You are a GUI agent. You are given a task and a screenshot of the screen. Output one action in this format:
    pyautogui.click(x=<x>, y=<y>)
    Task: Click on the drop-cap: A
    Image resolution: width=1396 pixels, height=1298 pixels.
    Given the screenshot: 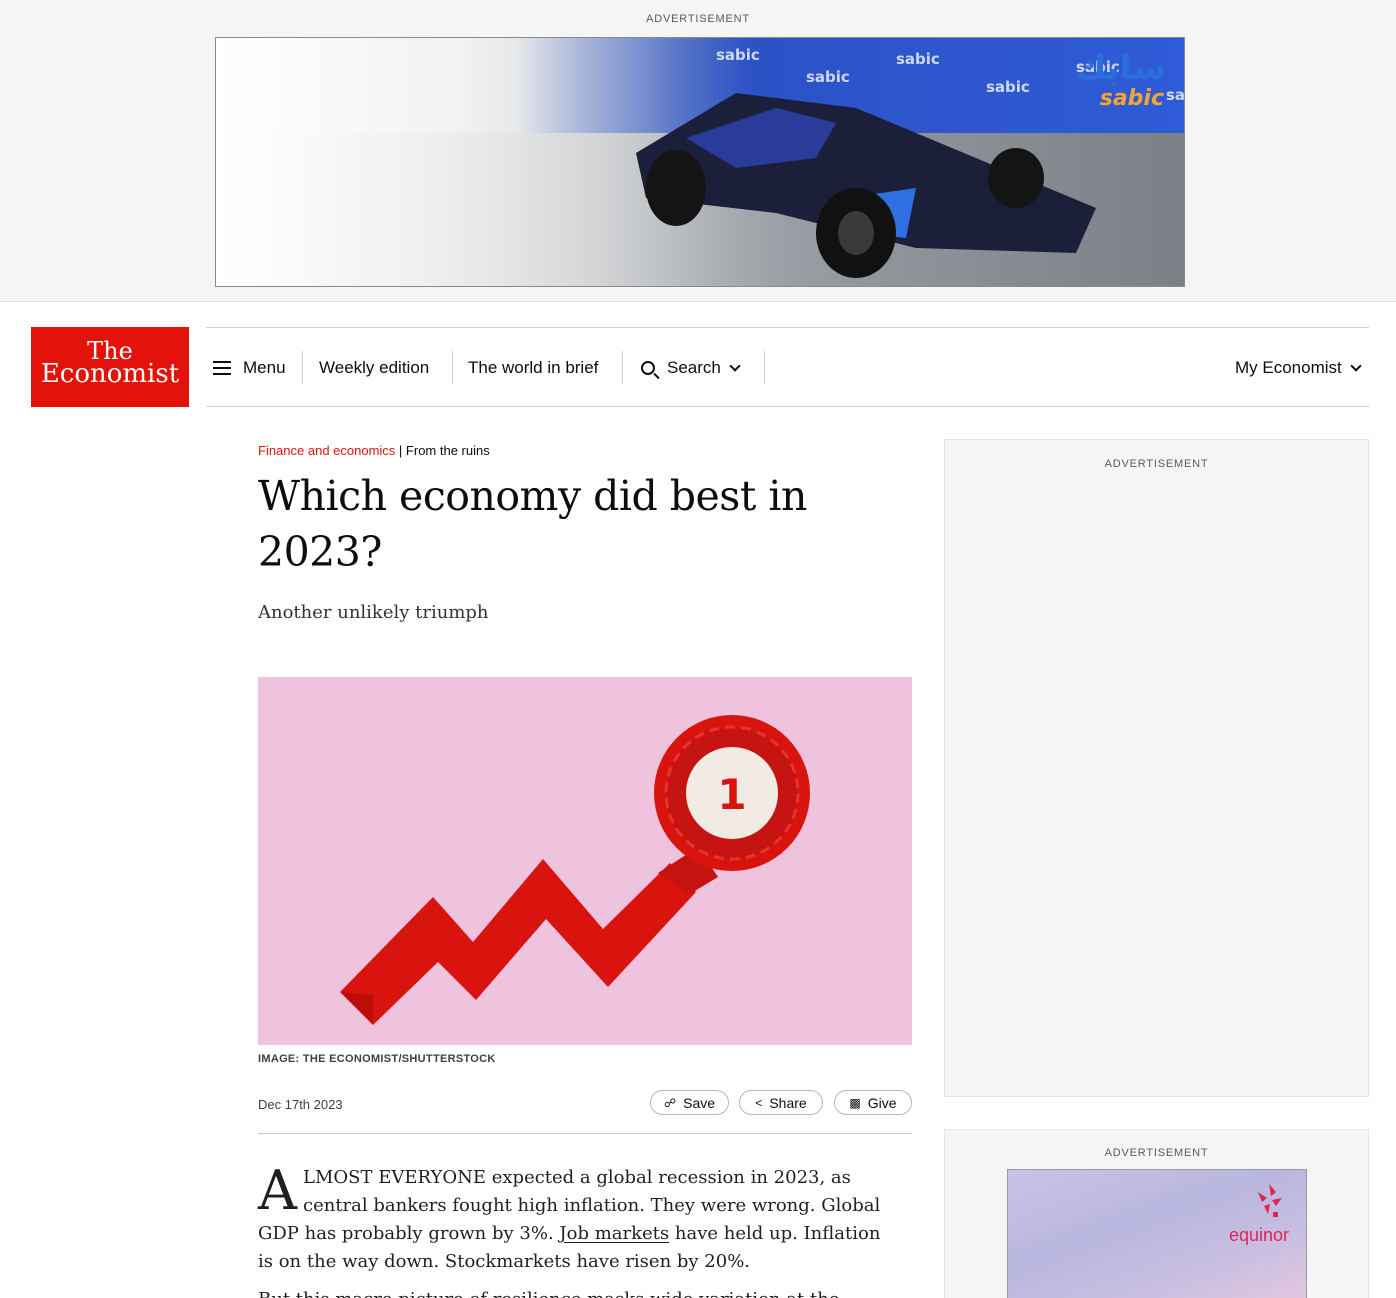 What is the action you would take?
    pyautogui.click(x=277, y=1190)
    